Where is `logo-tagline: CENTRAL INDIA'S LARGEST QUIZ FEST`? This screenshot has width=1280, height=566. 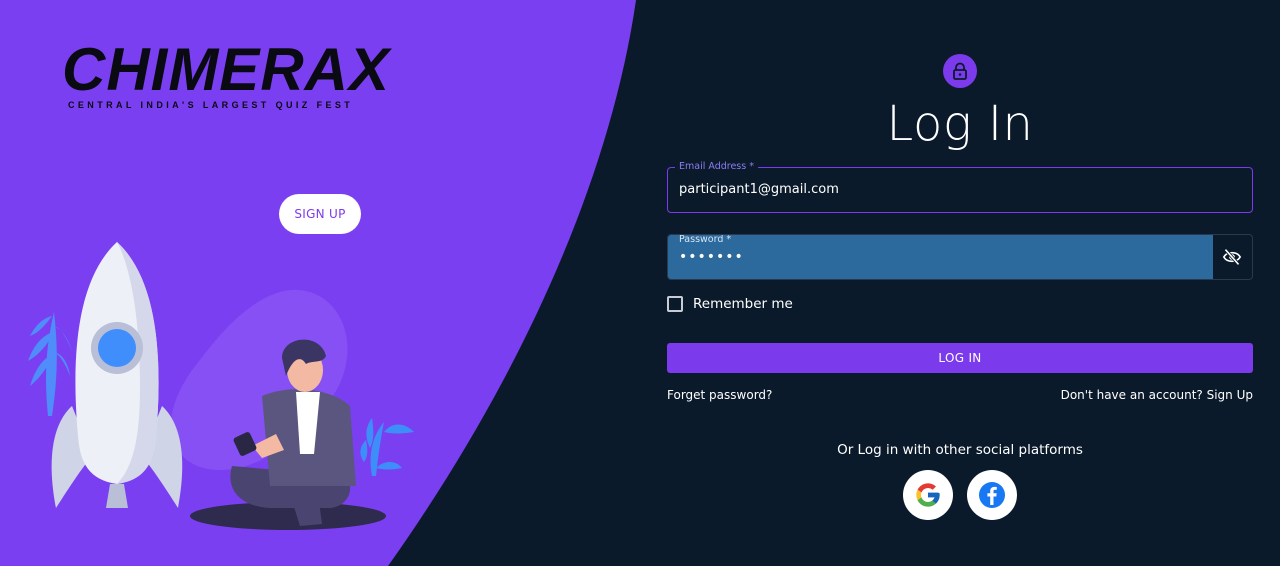 logo-tagline: CENTRAL INDIA'S LARGEST QUIZ FEST is located at coordinates (211, 105).